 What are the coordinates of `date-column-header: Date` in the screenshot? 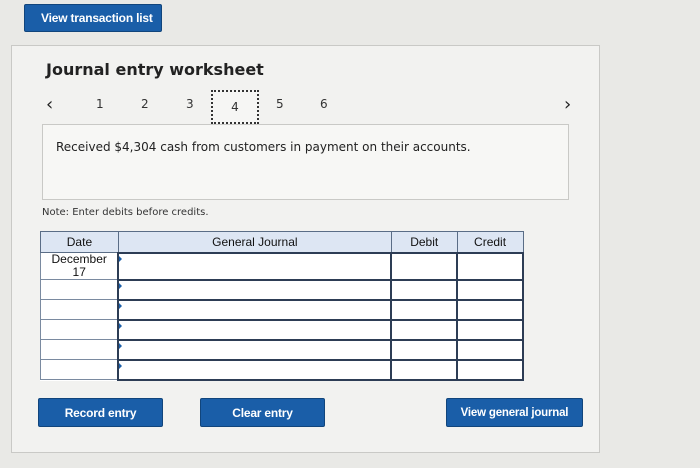 It's located at (79, 242).